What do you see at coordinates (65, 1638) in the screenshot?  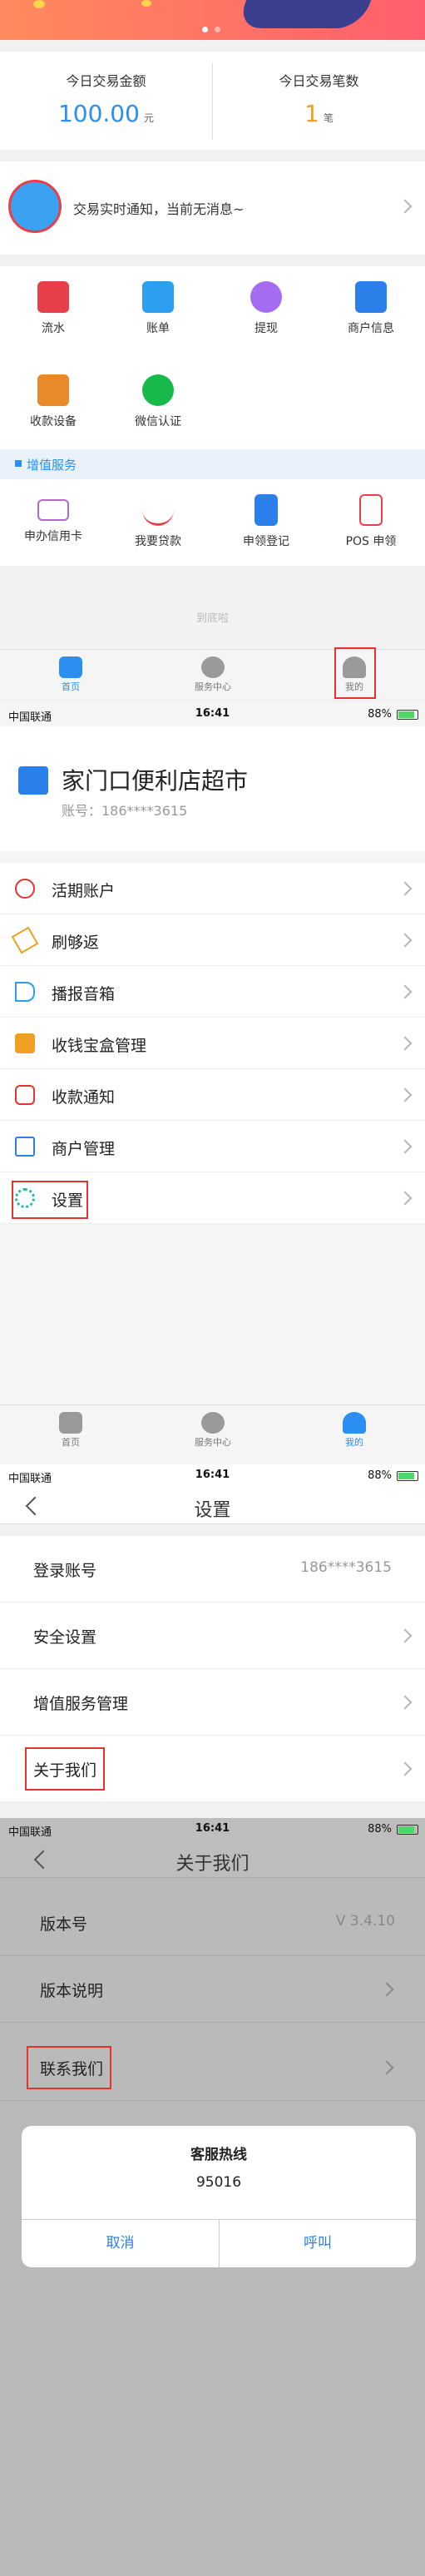 I see `row-label: 安全设置` at bounding box center [65, 1638].